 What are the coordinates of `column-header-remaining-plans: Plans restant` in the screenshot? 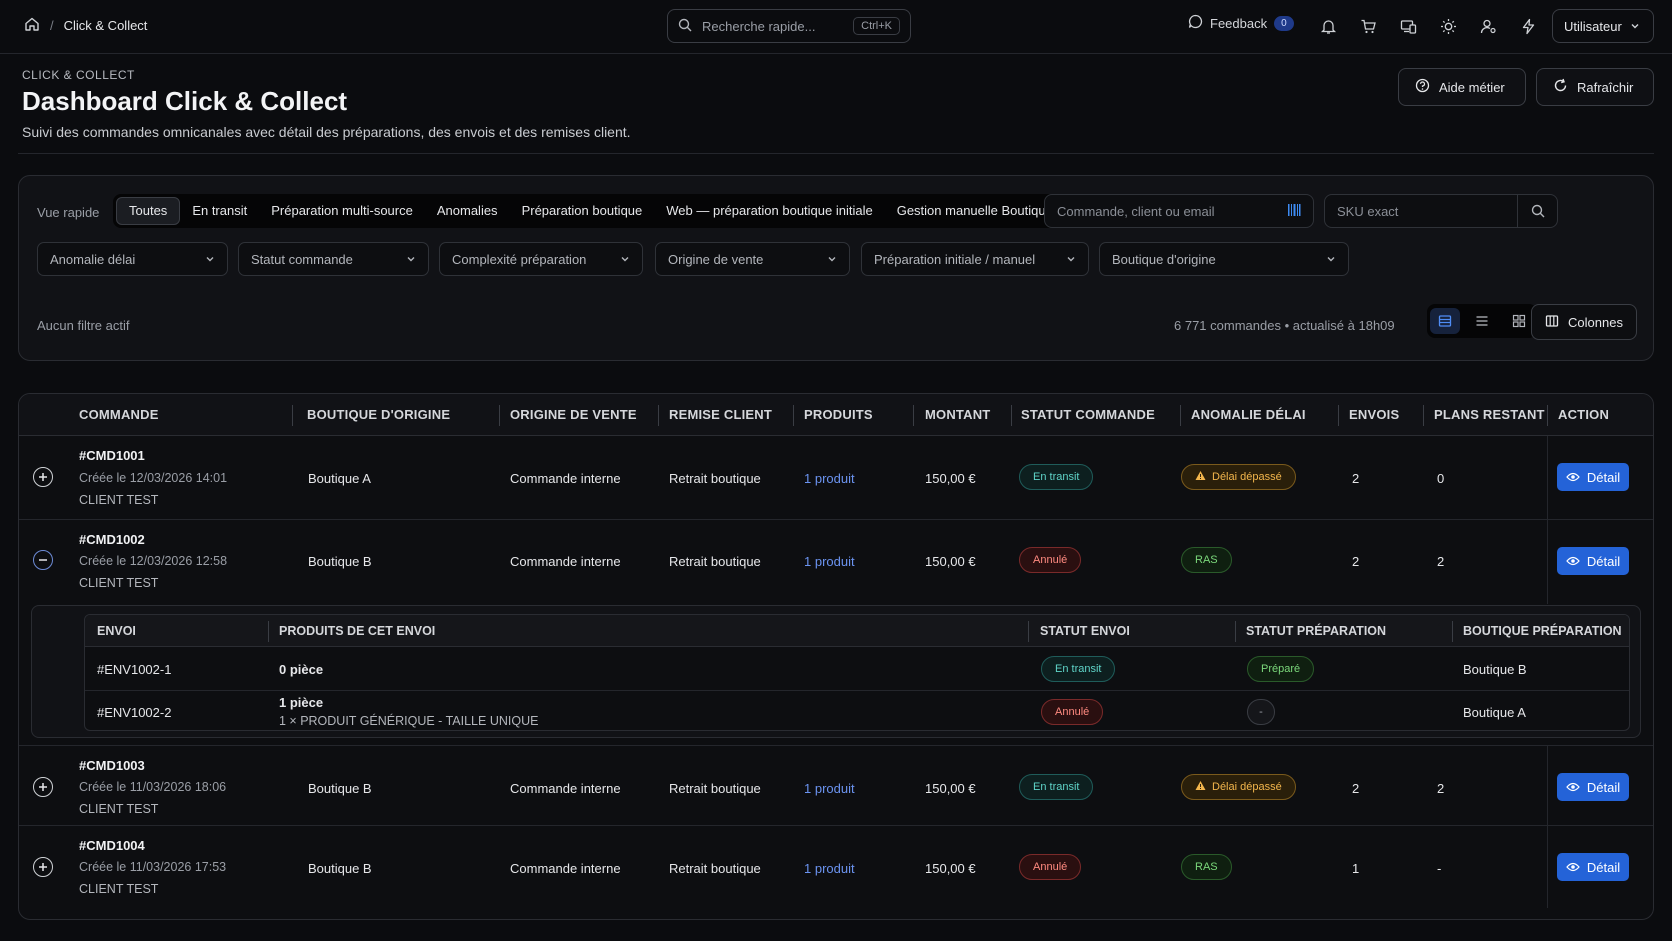 It's located at (1489, 415).